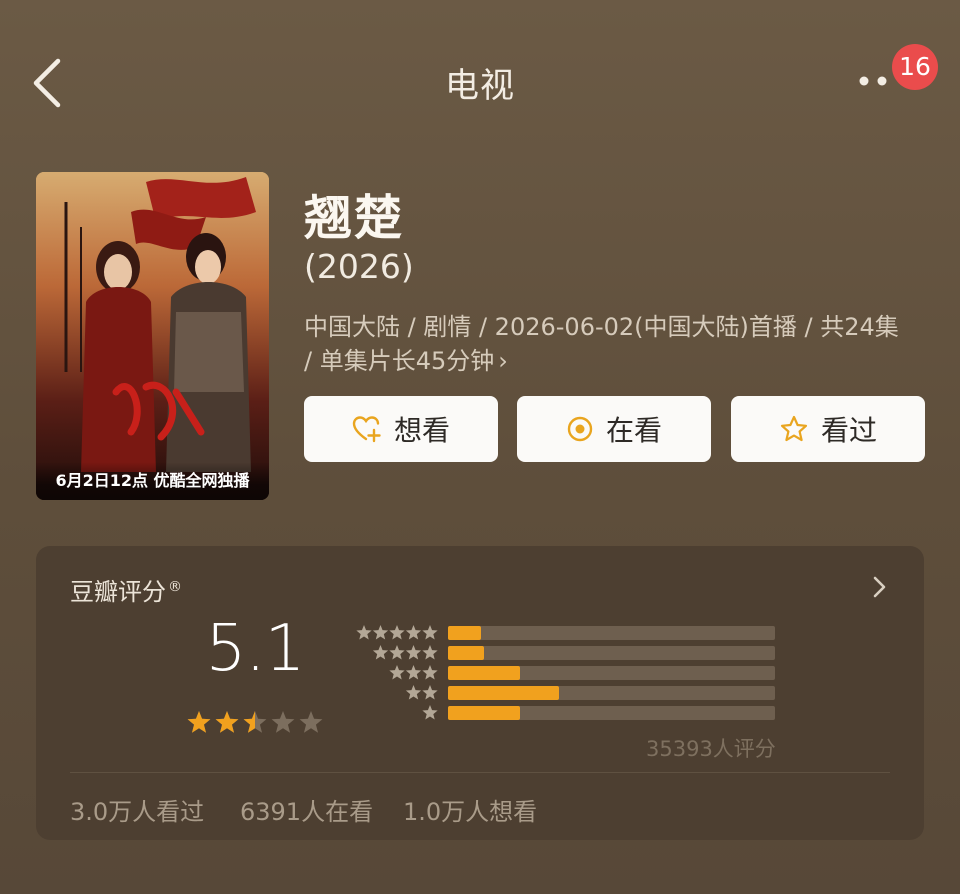 The image size is (960, 894). I want to click on stat-watching: 6391人在看, so click(307, 812).